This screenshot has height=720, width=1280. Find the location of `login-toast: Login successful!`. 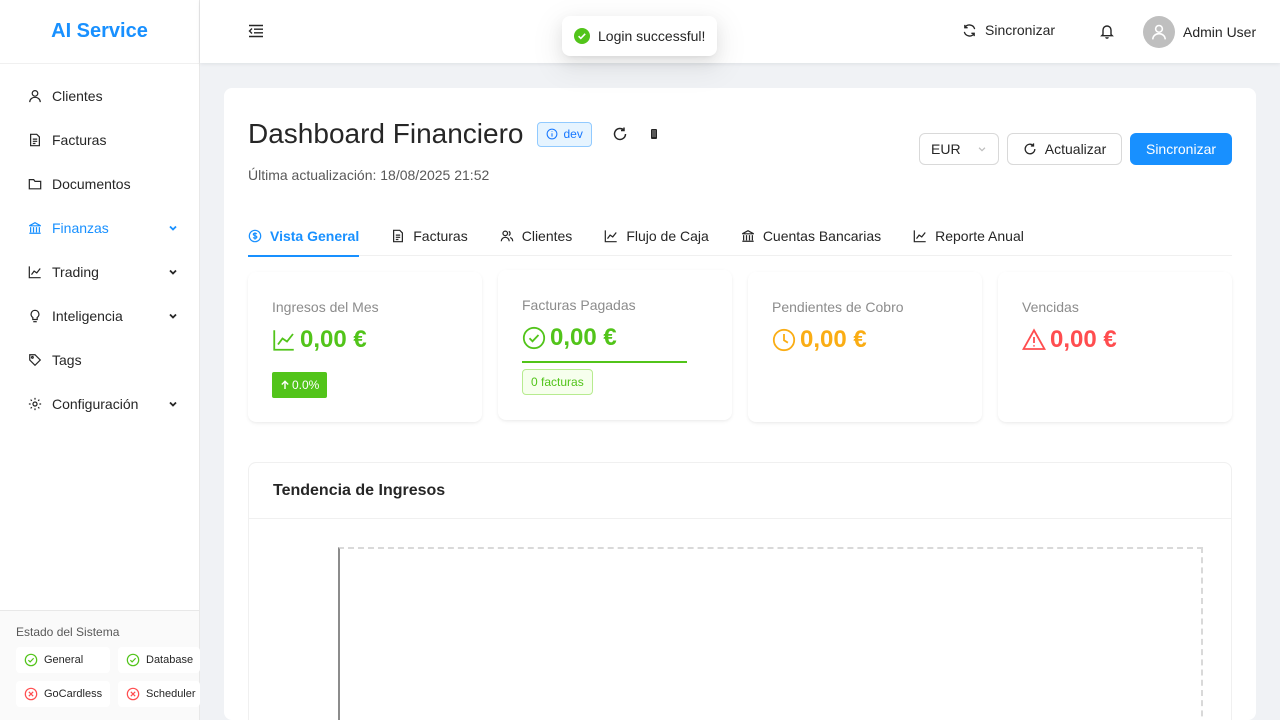

login-toast: Login successful! is located at coordinates (640, 36).